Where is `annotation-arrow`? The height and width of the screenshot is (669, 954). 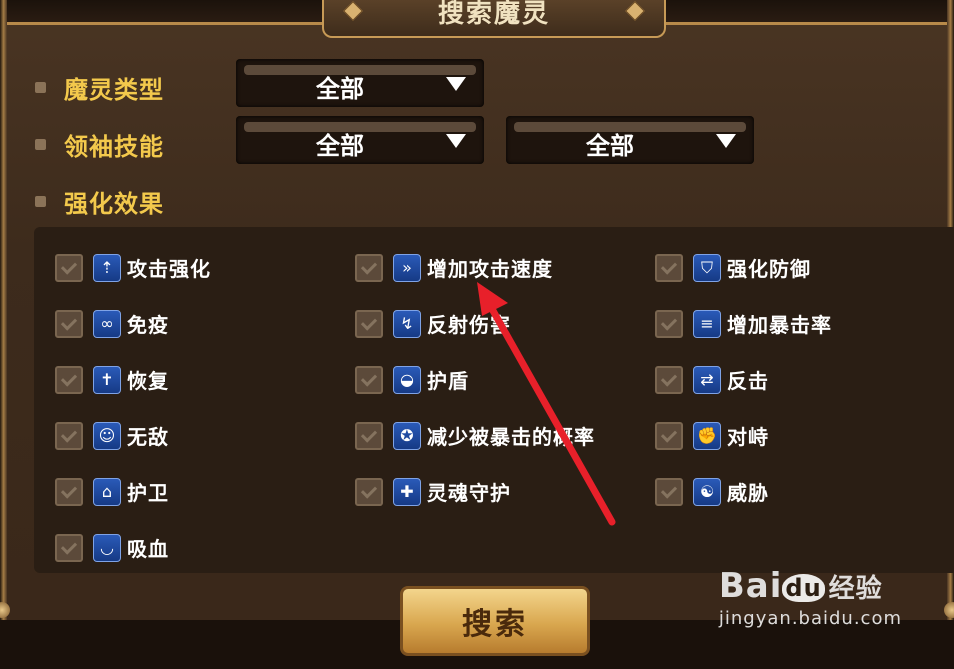
annotation-arrow is located at coordinates (546, 404).